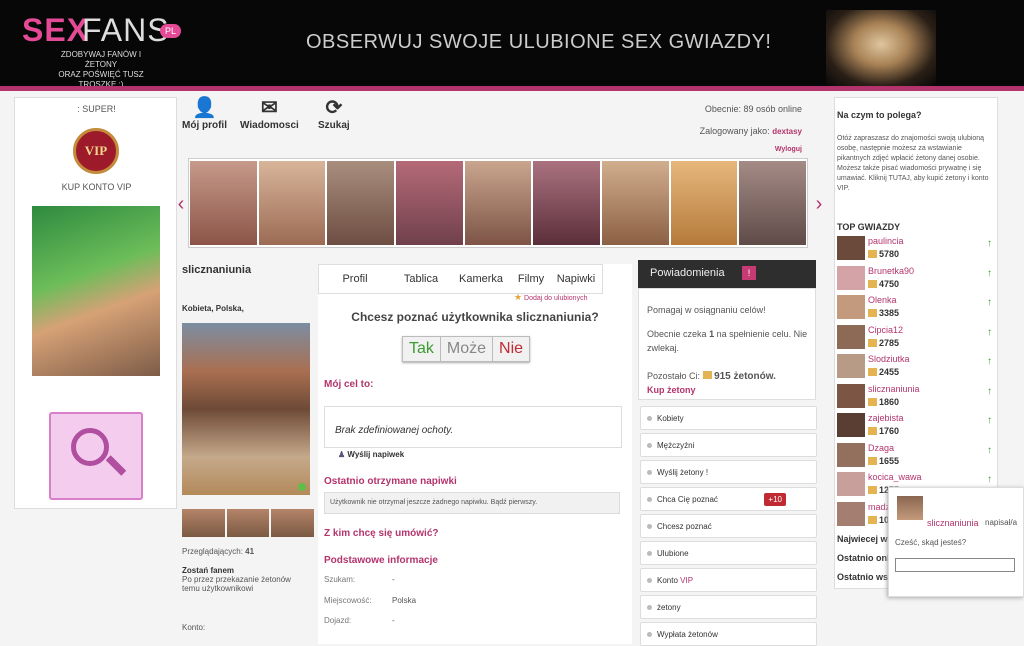 The image size is (1024, 646). I want to click on info-value: Polska, so click(404, 600).